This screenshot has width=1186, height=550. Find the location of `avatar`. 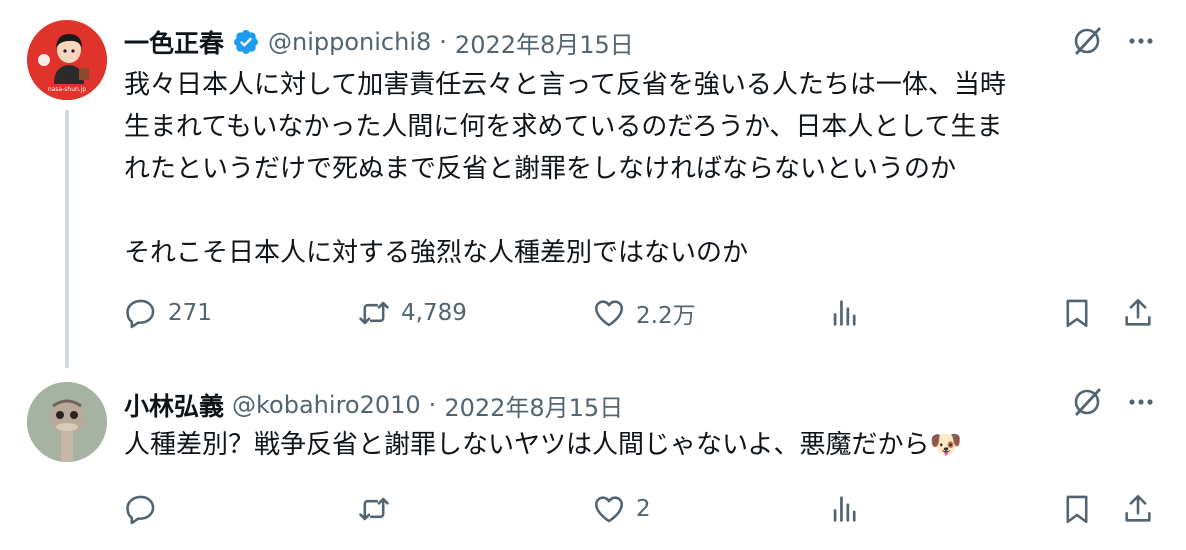

avatar is located at coordinates (67, 422).